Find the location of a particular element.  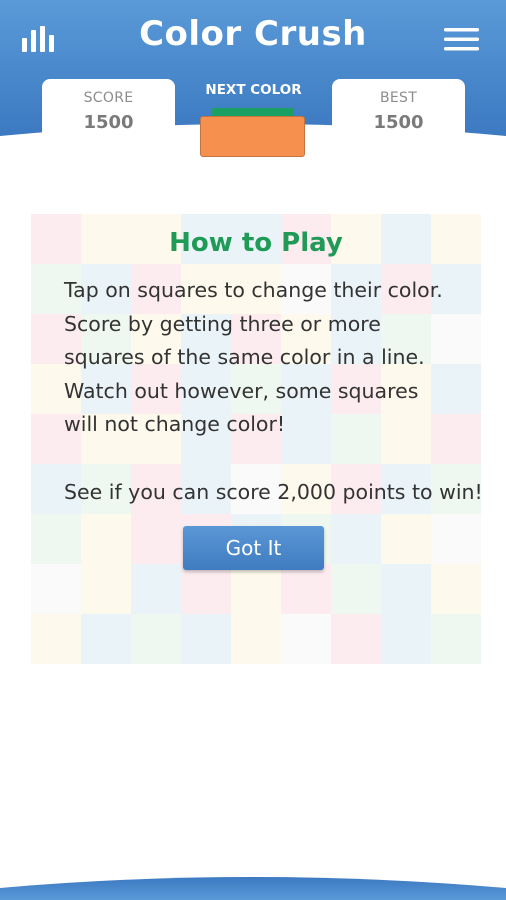

hamburger-menu-icon is located at coordinates (462, 40).